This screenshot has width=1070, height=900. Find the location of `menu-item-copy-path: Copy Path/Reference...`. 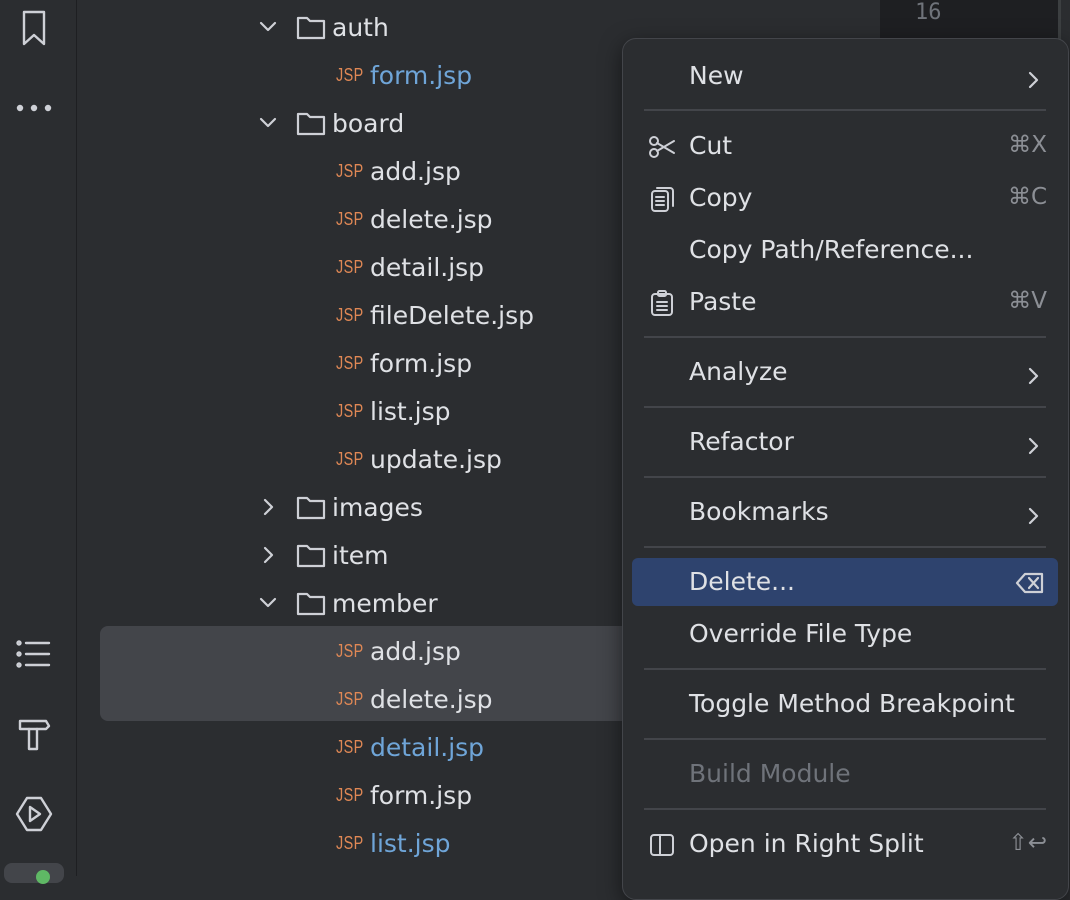

menu-item-copy-path: Copy Path/Reference... is located at coordinates (844, 251).